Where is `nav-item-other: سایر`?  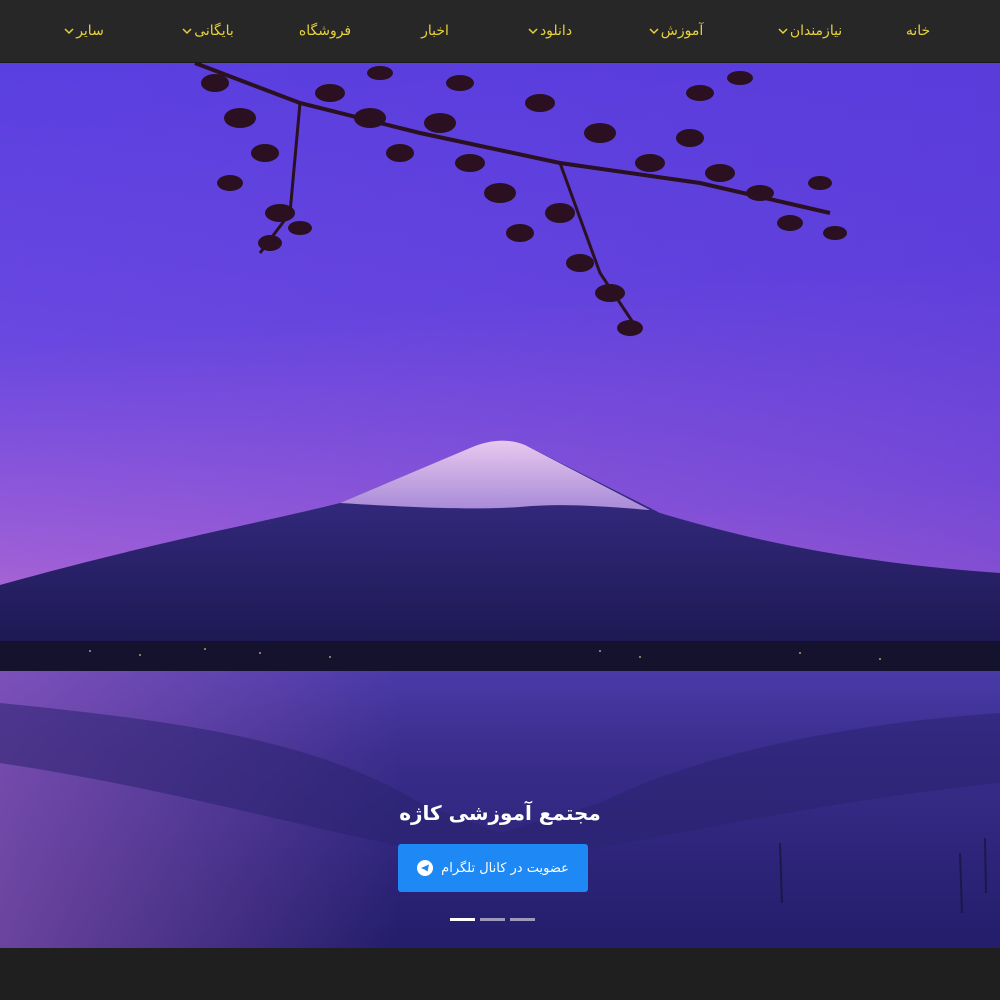
nav-item-other: سایر is located at coordinates (84, 31).